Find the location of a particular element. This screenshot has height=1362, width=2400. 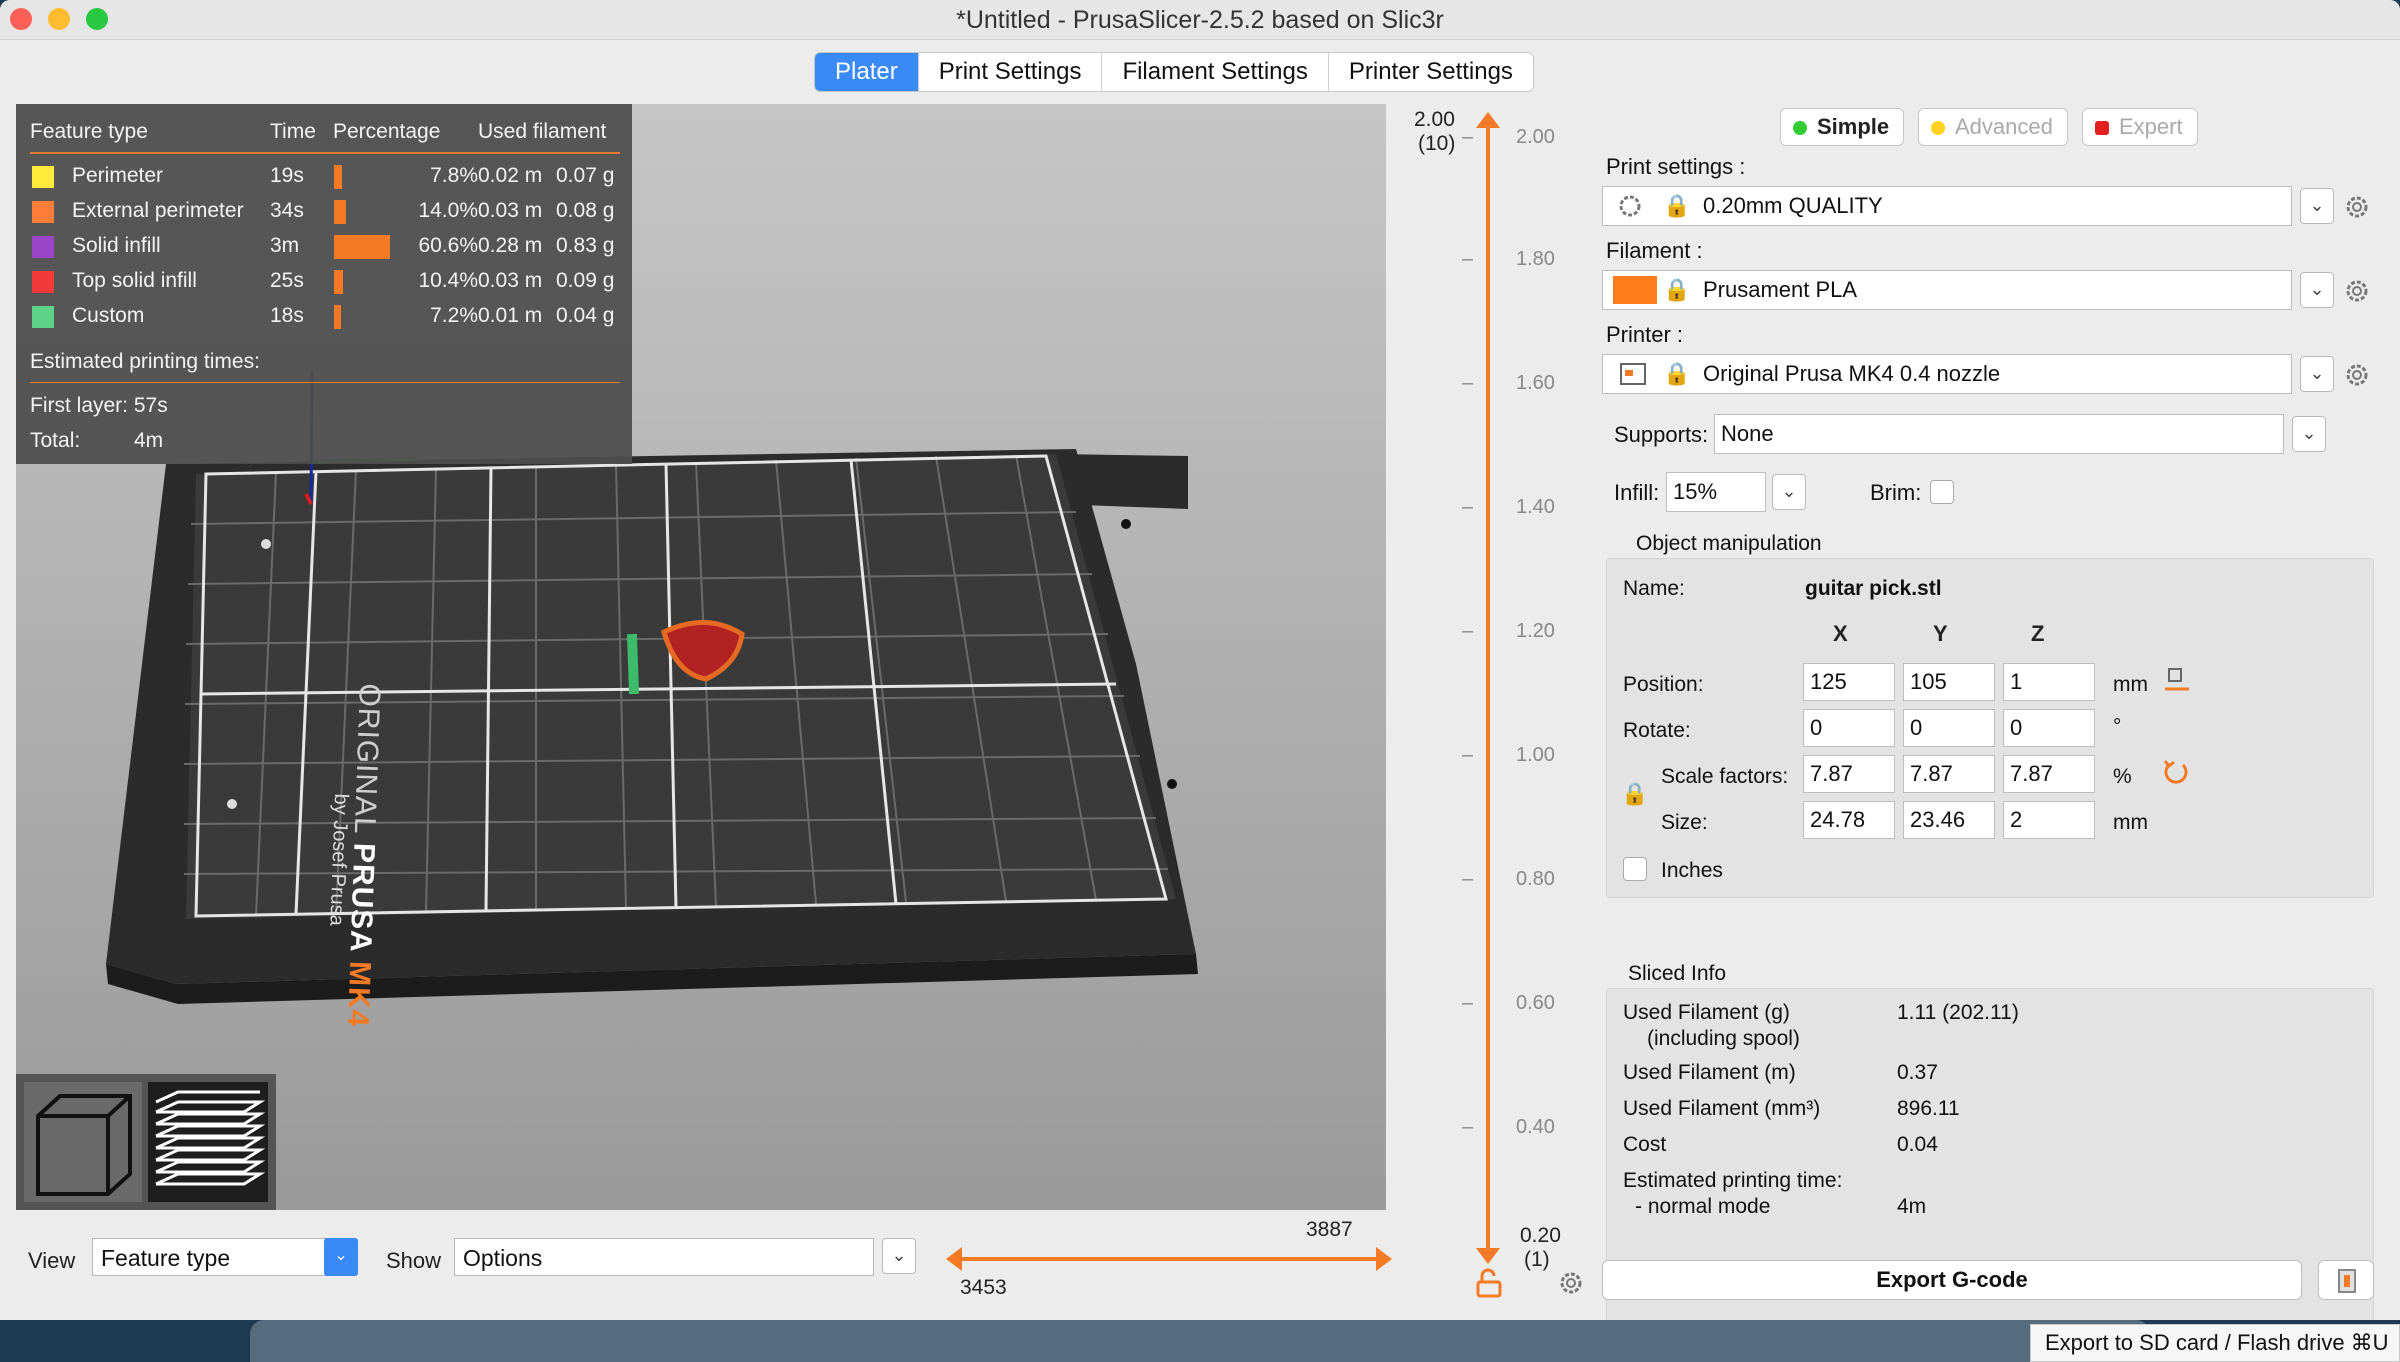

export-gcode-button: Export G-code is located at coordinates (1952, 1280).